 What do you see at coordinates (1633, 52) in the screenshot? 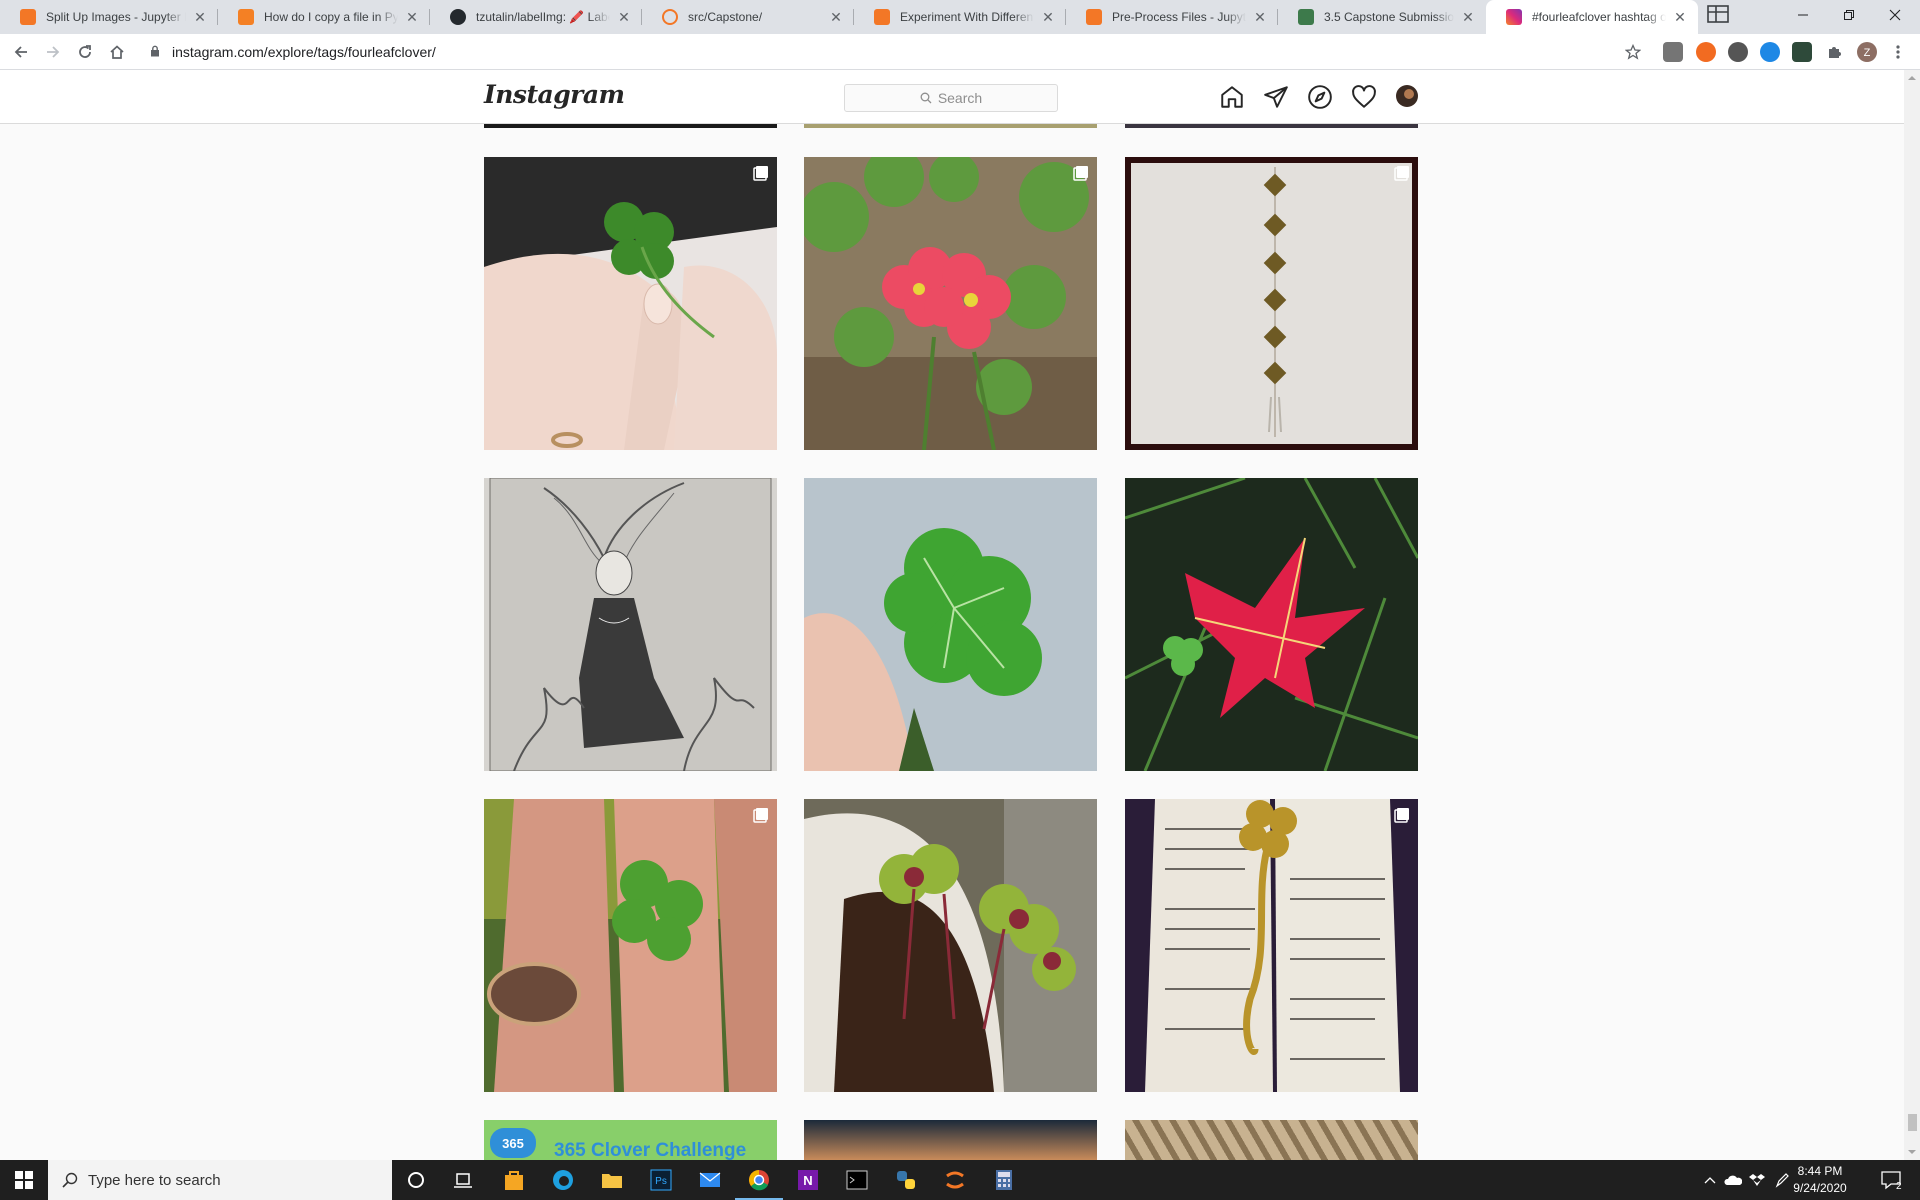
I see `bookmark-star-icon` at bounding box center [1633, 52].